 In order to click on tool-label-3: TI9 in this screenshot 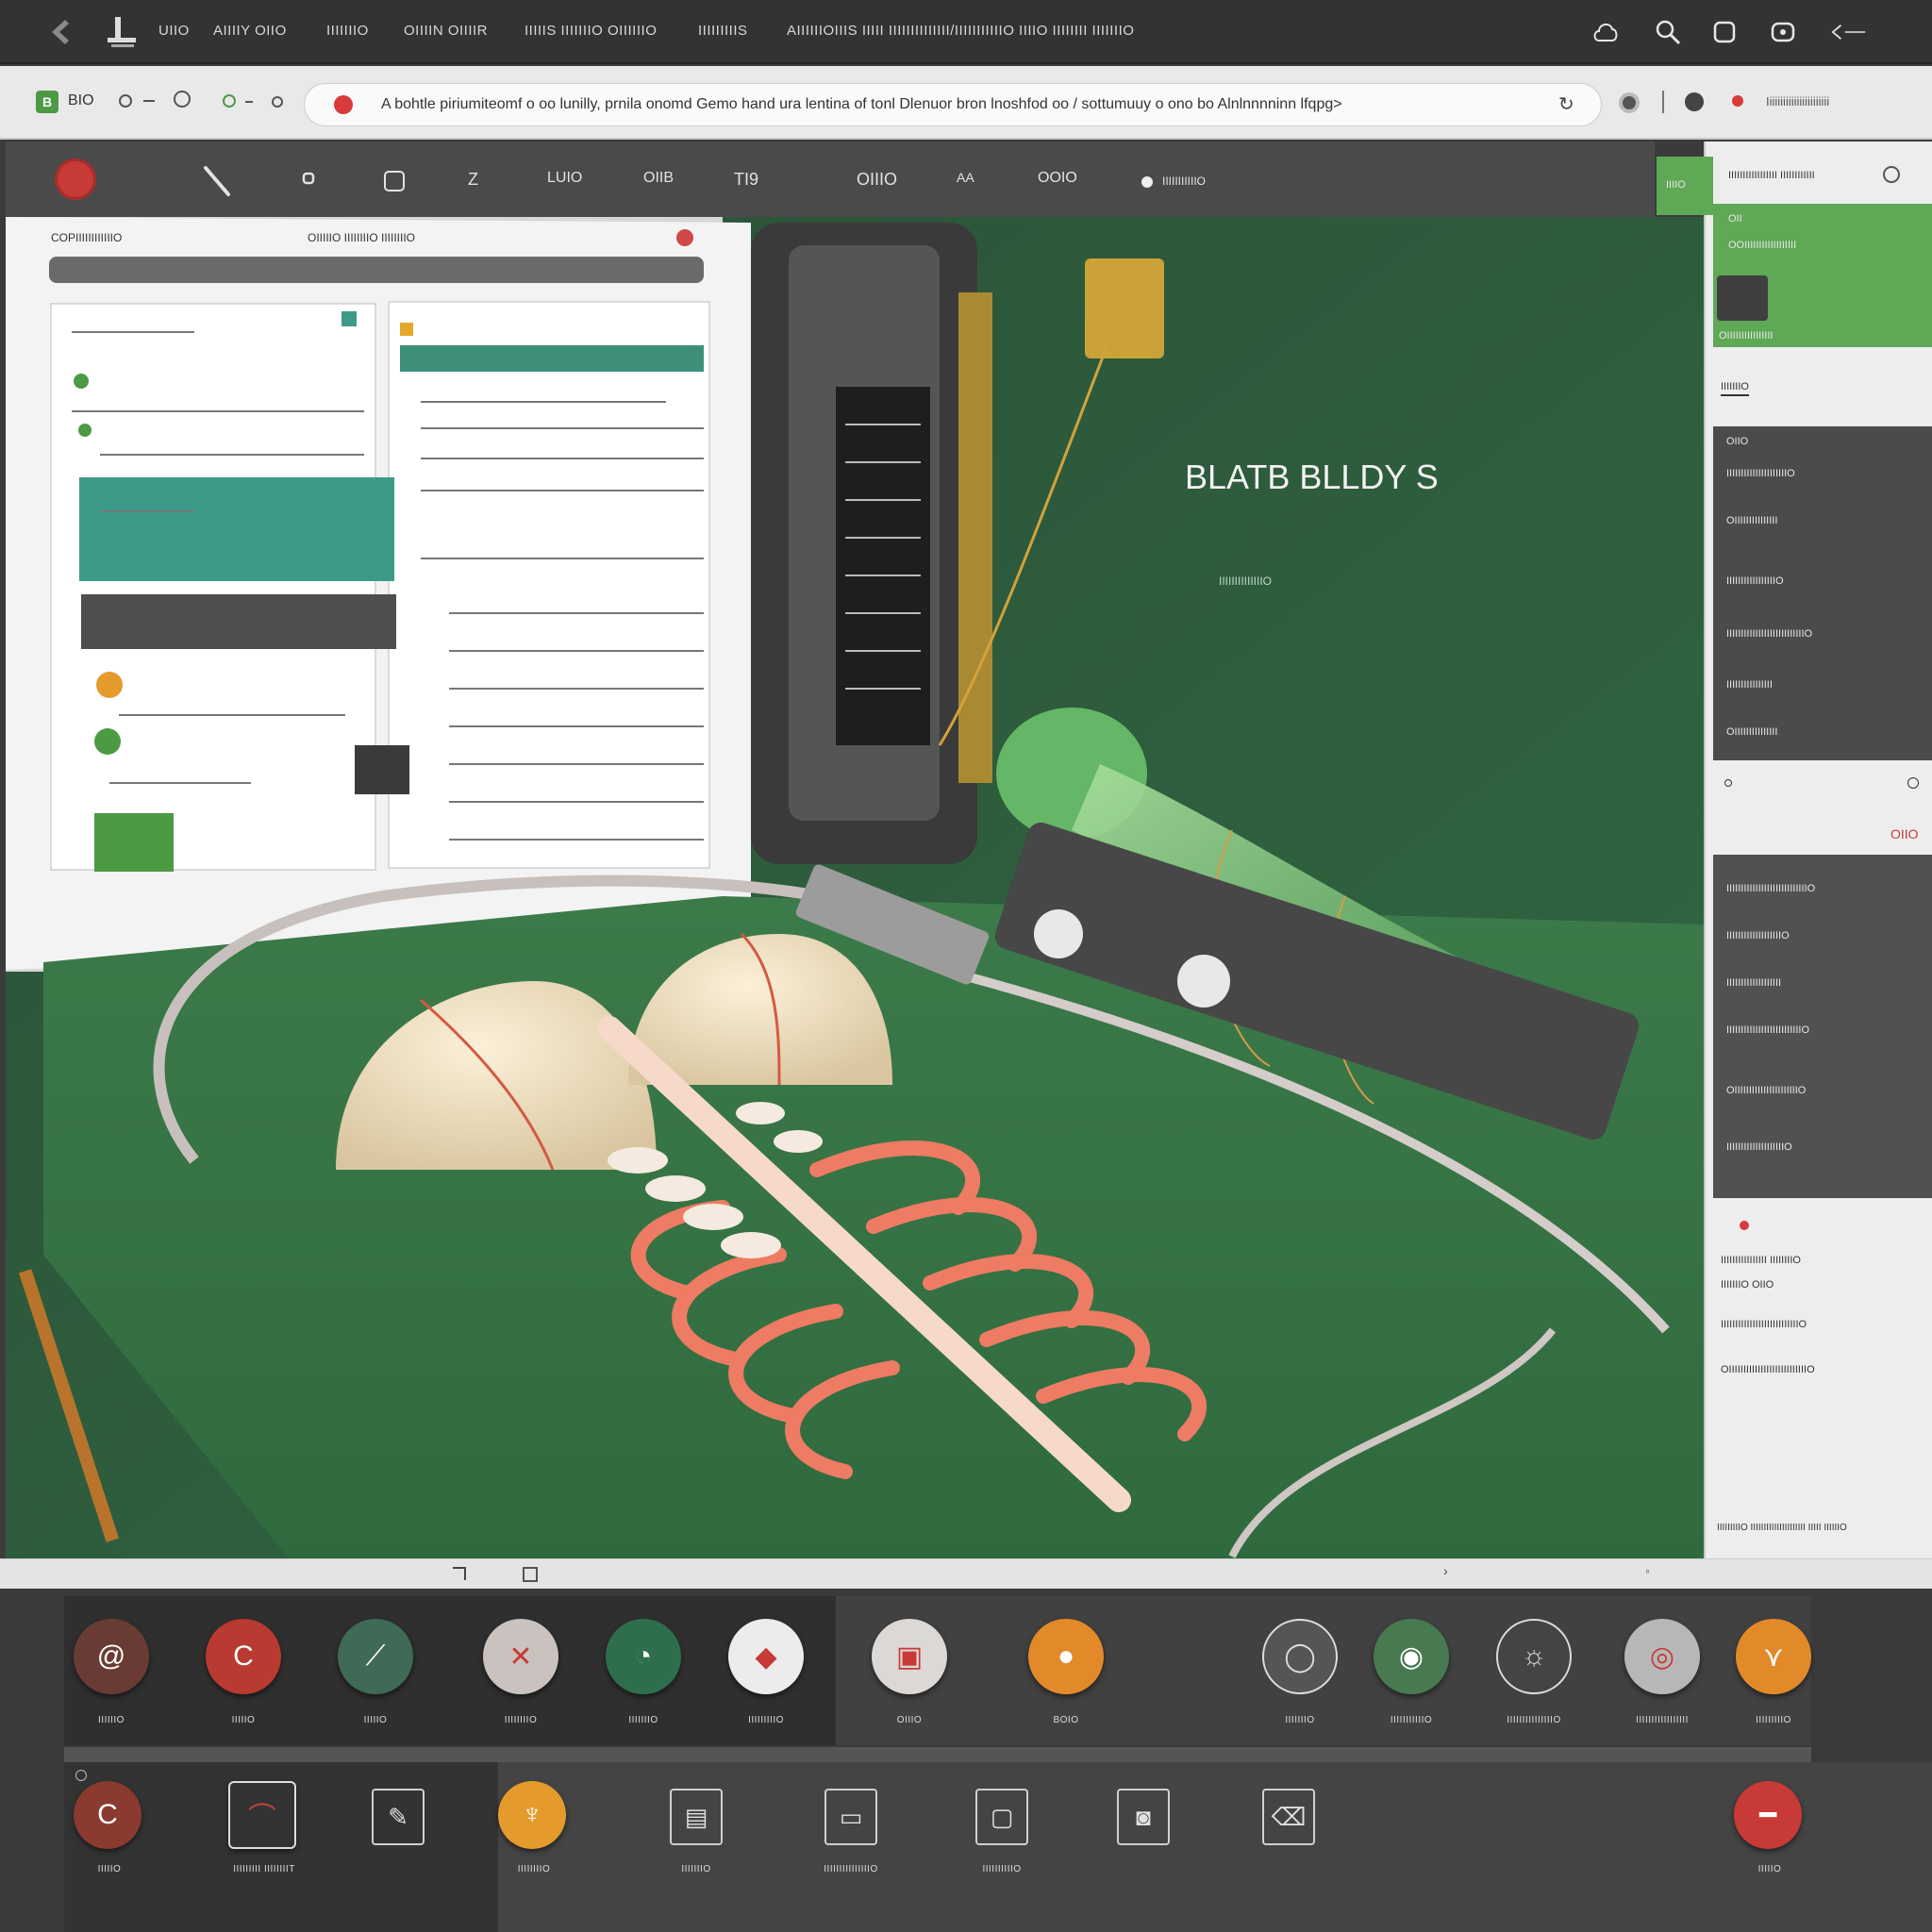, I will do `click(746, 180)`.